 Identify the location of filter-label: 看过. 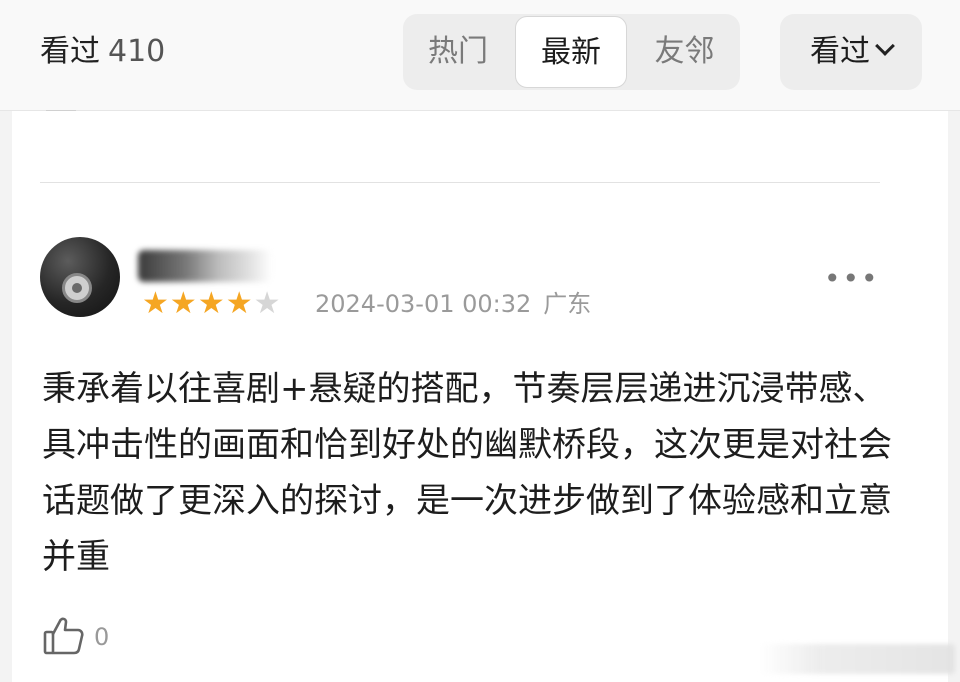
(840, 51).